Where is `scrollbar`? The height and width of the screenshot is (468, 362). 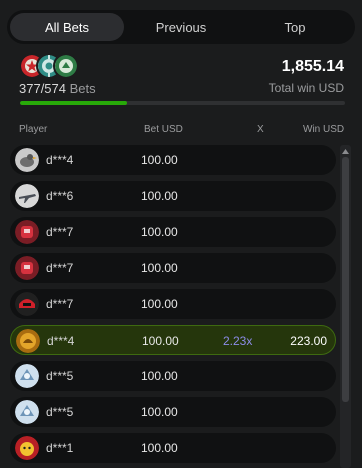 scrollbar is located at coordinates (345, 306).